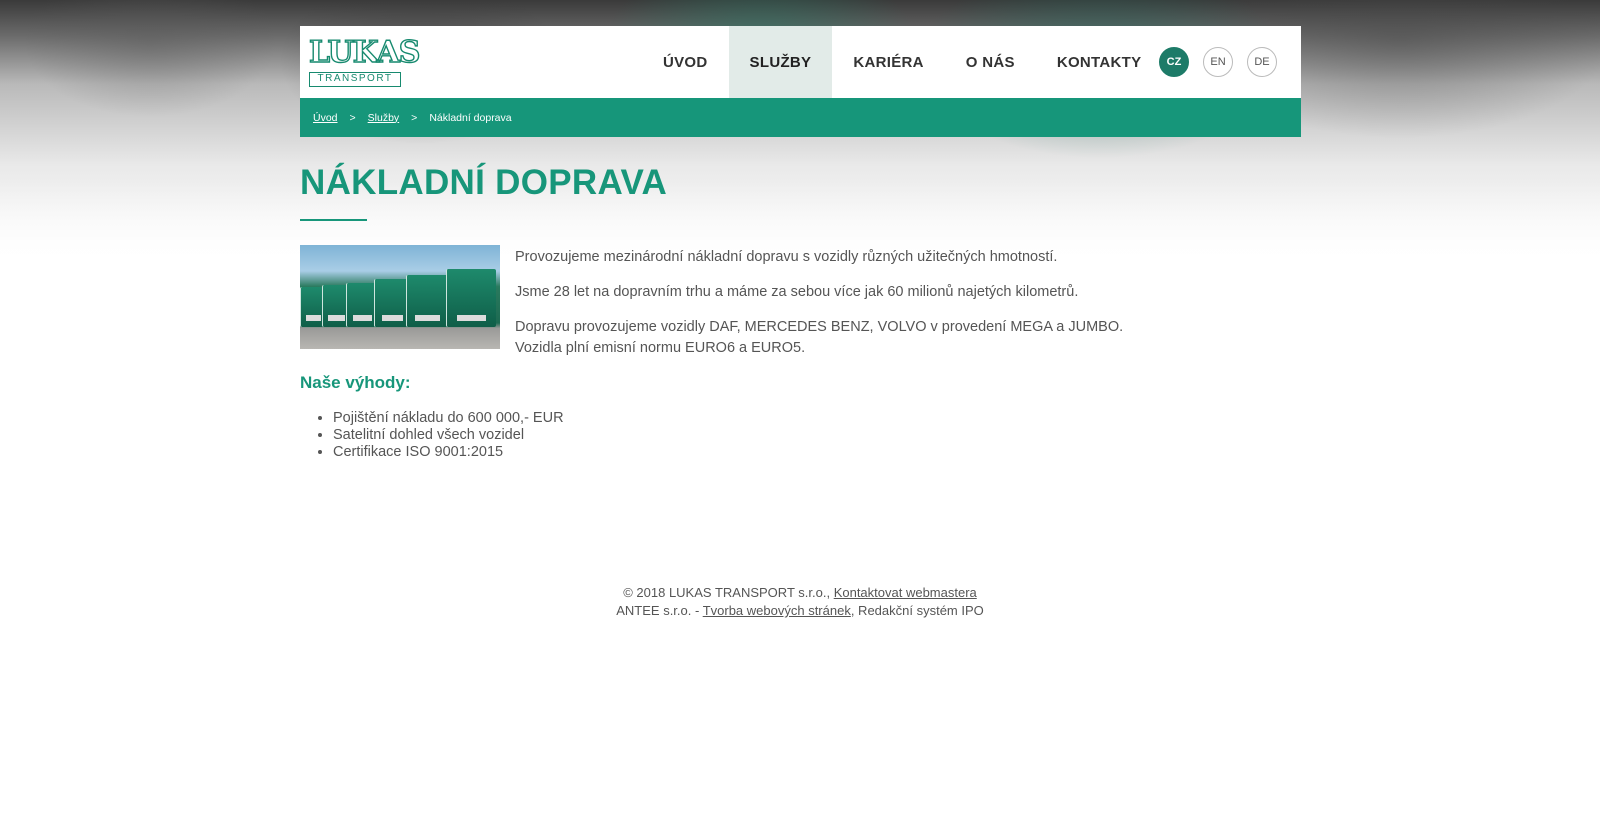  What do you see at coordinates (685, 62) in the screenshot?
I see `nav-item-uvod: ÚVOD` at bounding box center [685, 62].